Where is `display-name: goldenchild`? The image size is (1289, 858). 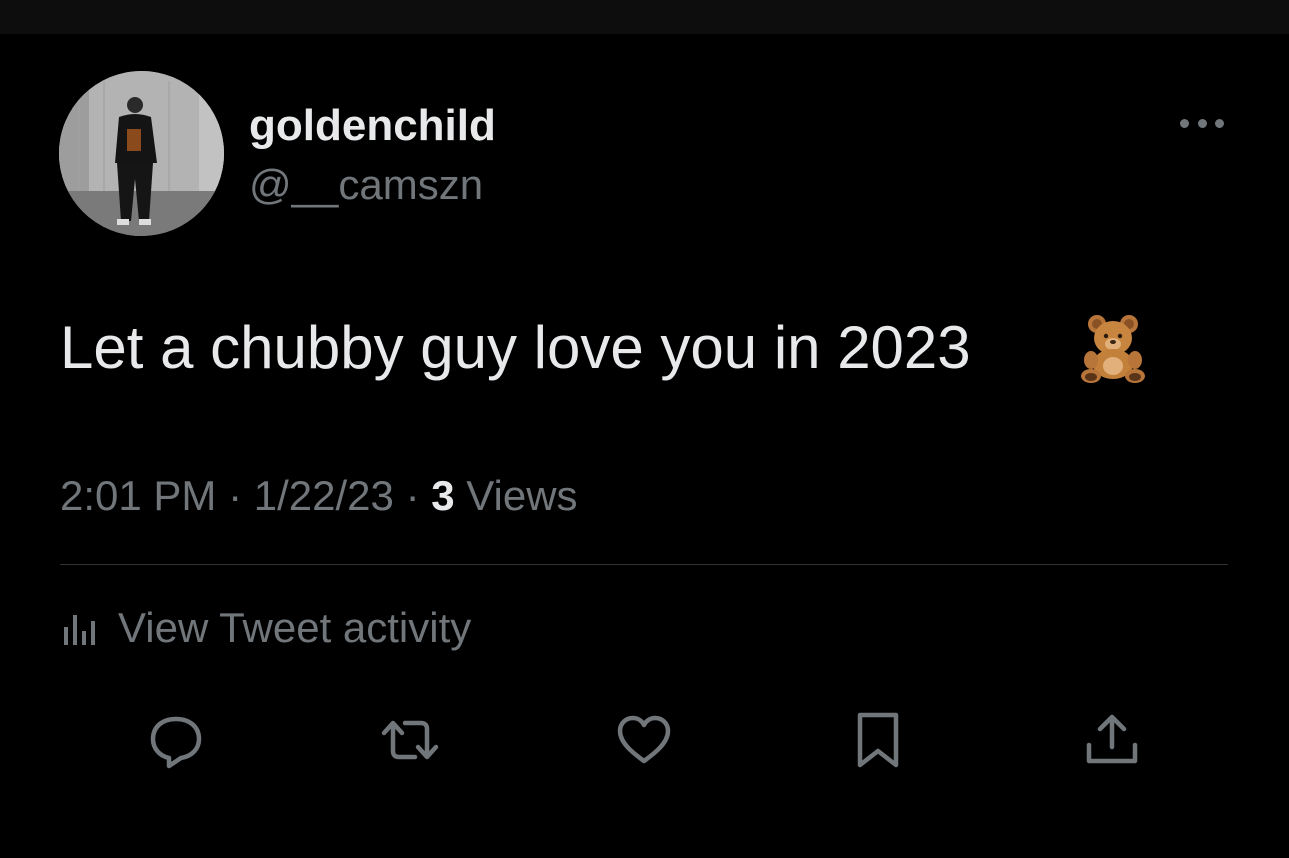 display-name: goldenchild is located at coordinates (372, 126).